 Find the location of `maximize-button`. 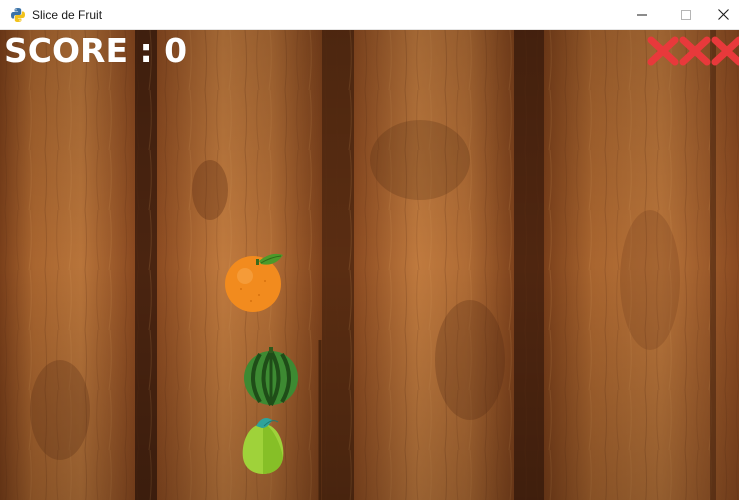

maximize-button is located at coordinates (686, 14).